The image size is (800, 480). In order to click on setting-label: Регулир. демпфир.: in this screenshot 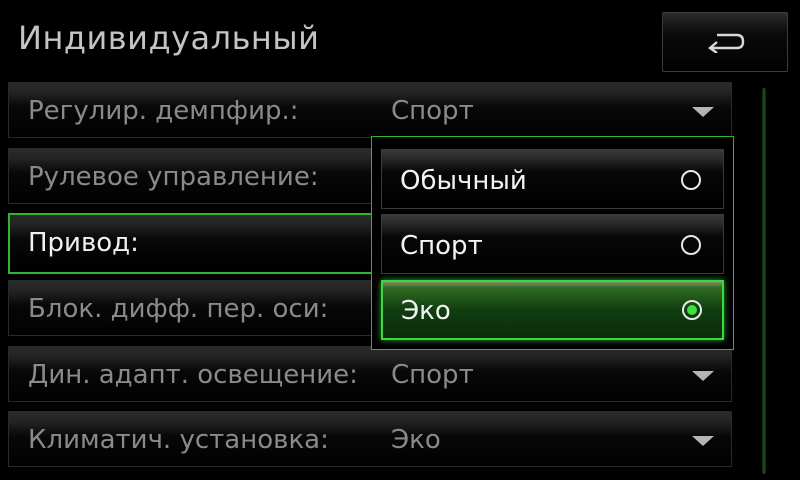, I will do `click(163, 111)`.